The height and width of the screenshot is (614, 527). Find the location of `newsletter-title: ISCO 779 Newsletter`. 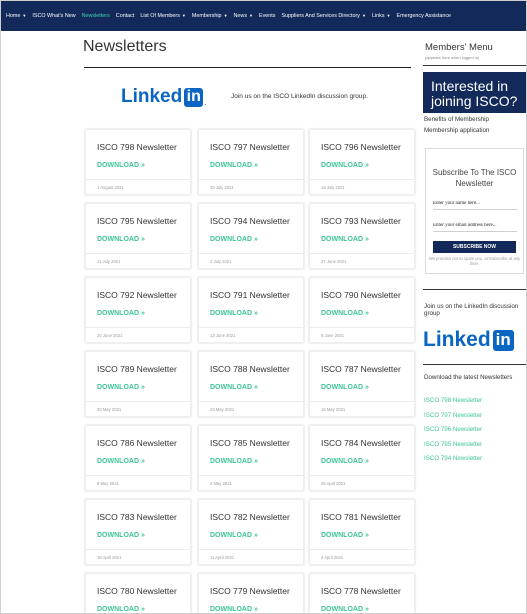

newsletter-title: ISCO 779 Newsletter is located at coordinates (250, 591).